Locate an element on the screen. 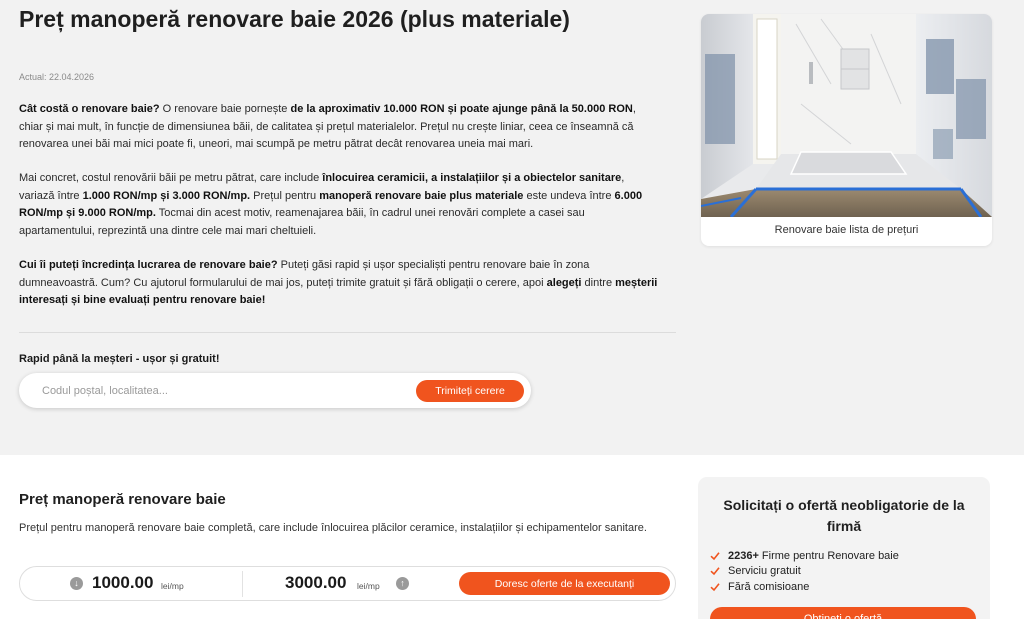  updated-date: Actual: 22.04.2026 is located at coordinates (57, 77).